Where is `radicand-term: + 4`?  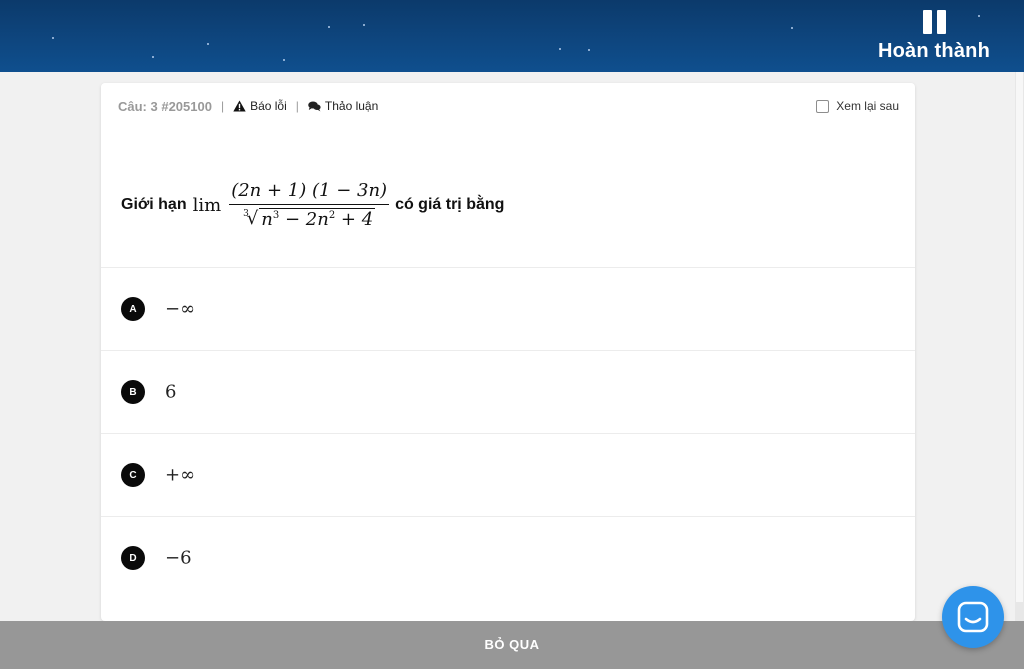
radicand-term: + 4 is located at coordinates (354, 219).